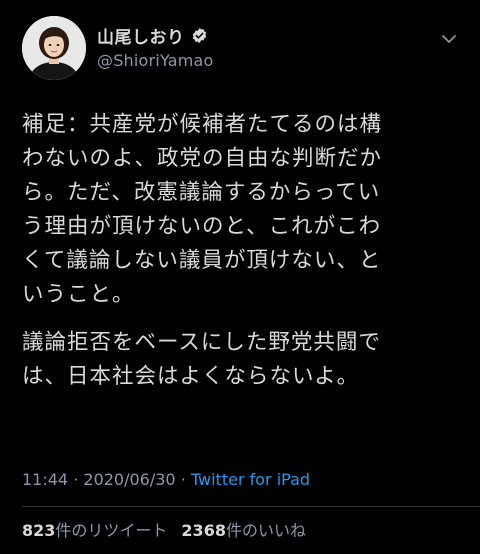 This screenshot has width=480, height=554. I want to click on retweets-stat: 823件のリツイート, so click(94, 529).